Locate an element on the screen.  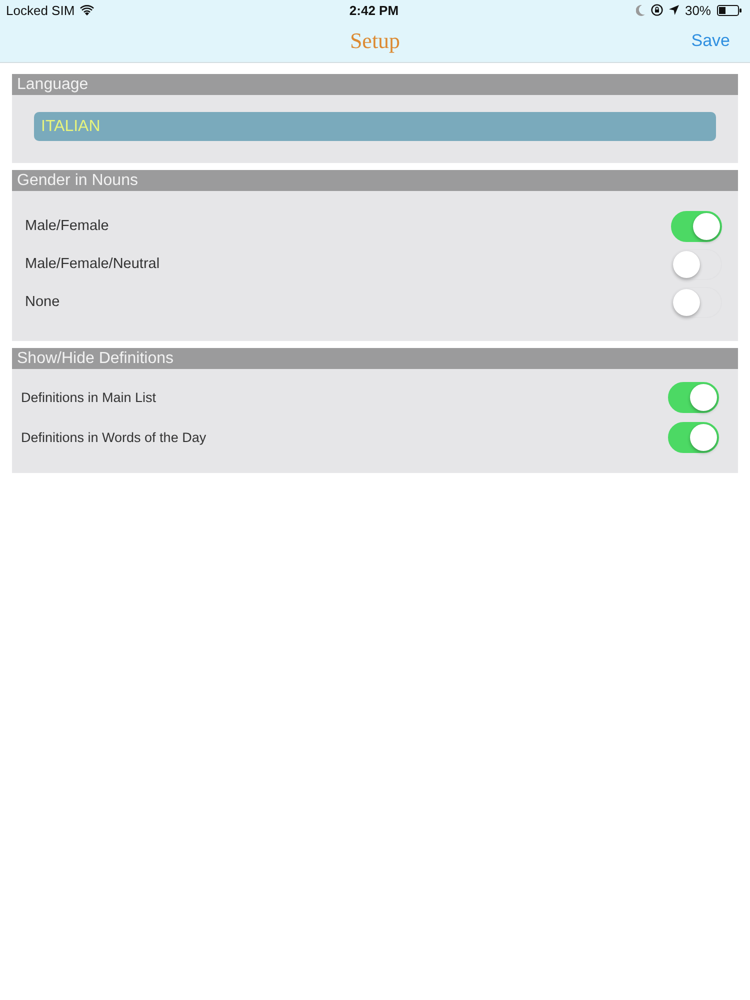
section-header: Language is located at coordinates (375, 84).